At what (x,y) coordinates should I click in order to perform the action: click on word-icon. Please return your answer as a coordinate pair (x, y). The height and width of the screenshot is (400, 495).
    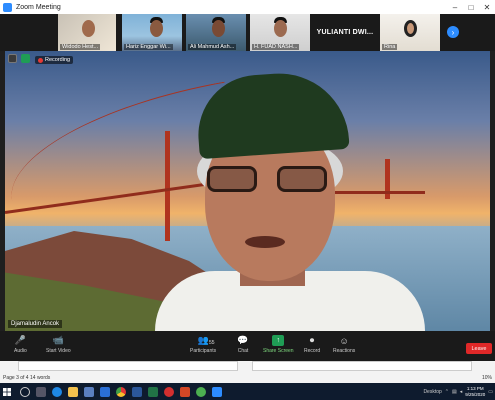
    Looking at the image, I should click on (137, 391).